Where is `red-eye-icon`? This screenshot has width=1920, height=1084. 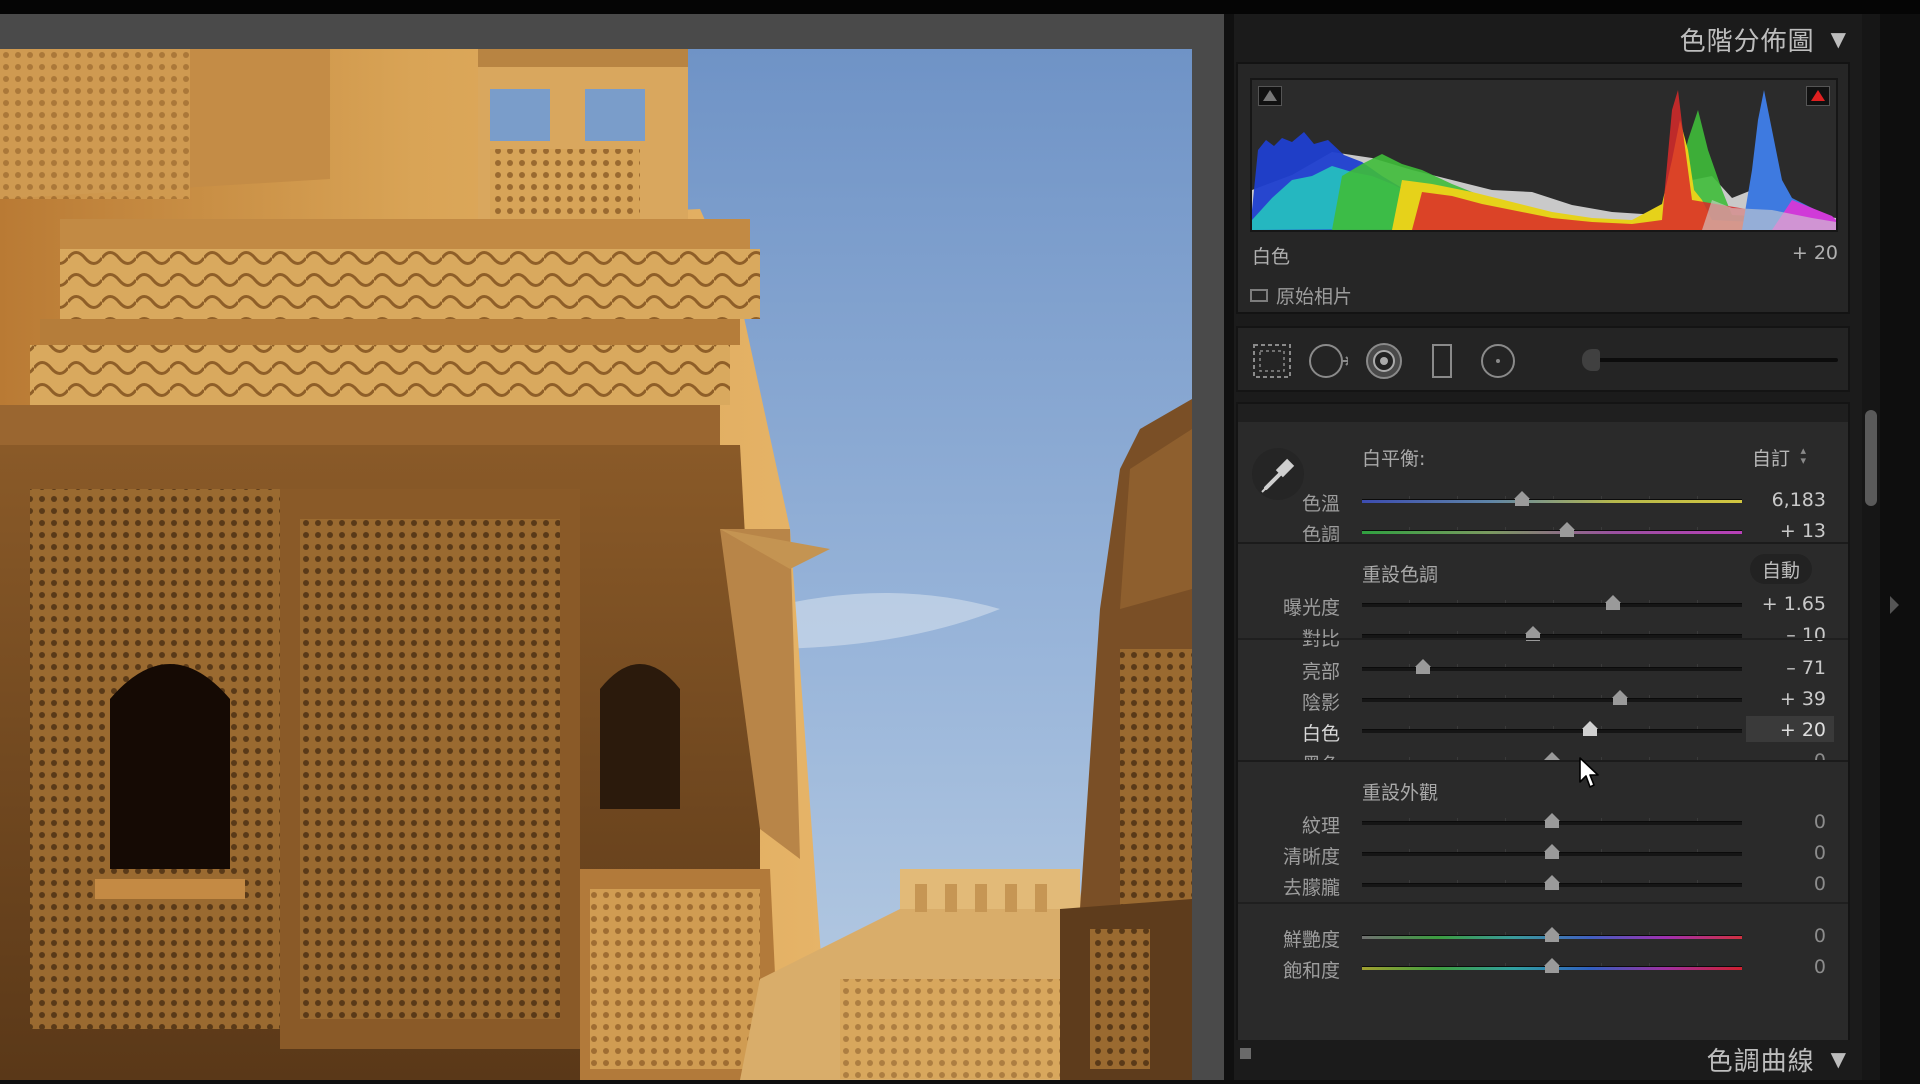 red-eye-icon is located at coordinates (1384, 361).